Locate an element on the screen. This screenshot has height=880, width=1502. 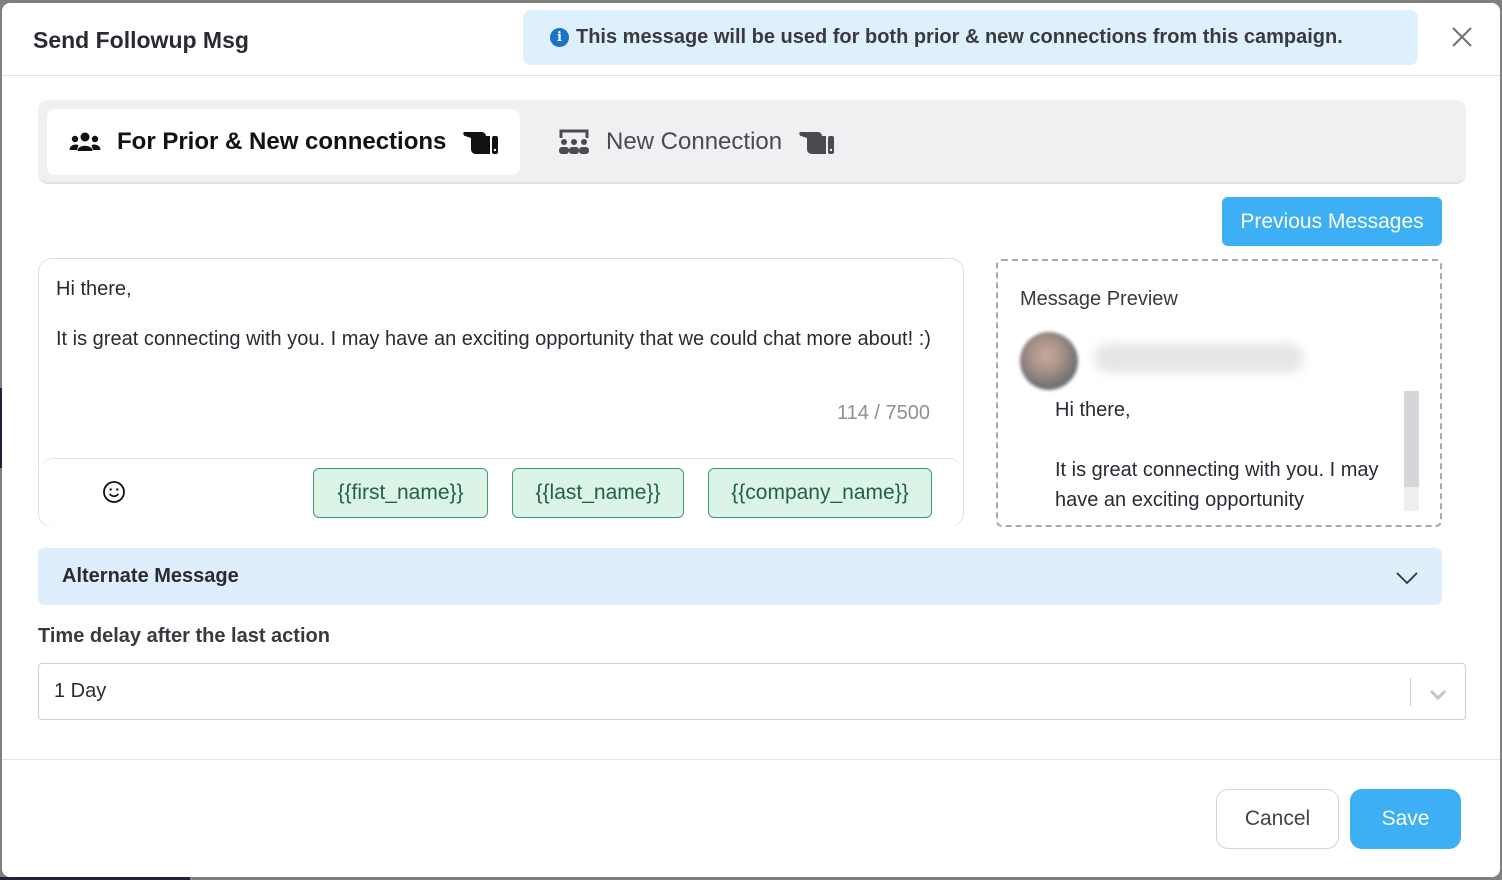
info-icon: i is located at coordinates (559, 37).